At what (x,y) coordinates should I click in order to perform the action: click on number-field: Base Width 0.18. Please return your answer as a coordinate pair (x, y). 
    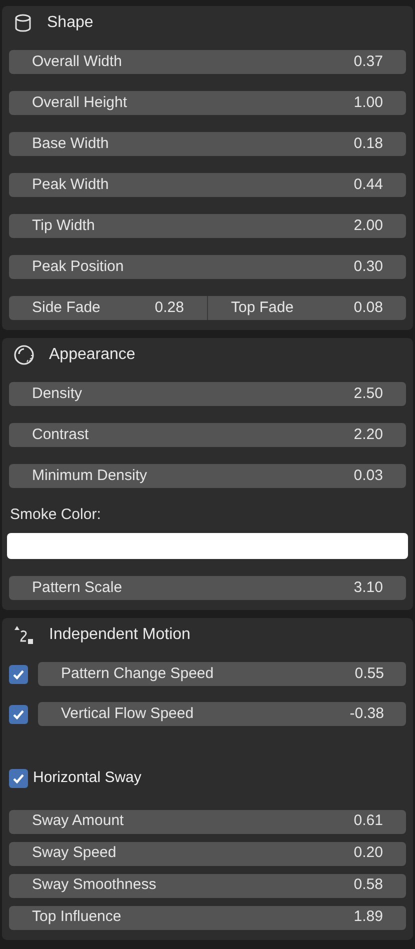
    Looking at the image, I should click on (207, 144).